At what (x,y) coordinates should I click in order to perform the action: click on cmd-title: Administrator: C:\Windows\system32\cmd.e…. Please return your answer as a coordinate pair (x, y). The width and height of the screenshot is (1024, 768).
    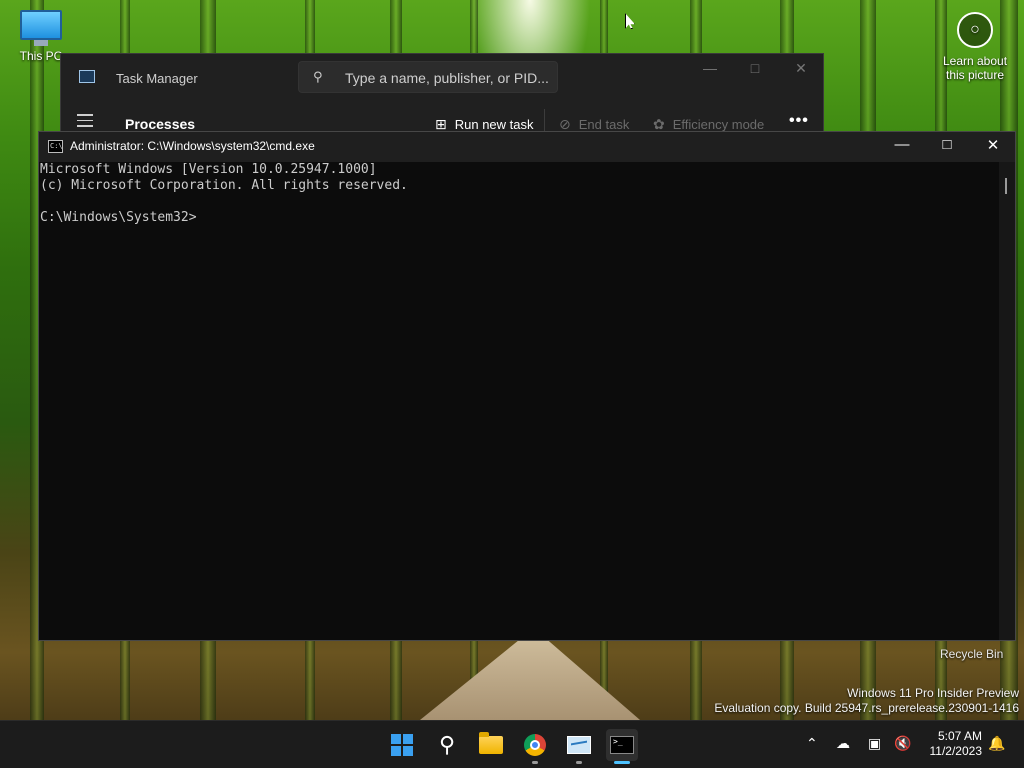
    Looking at the image, I should click on (192, 146).